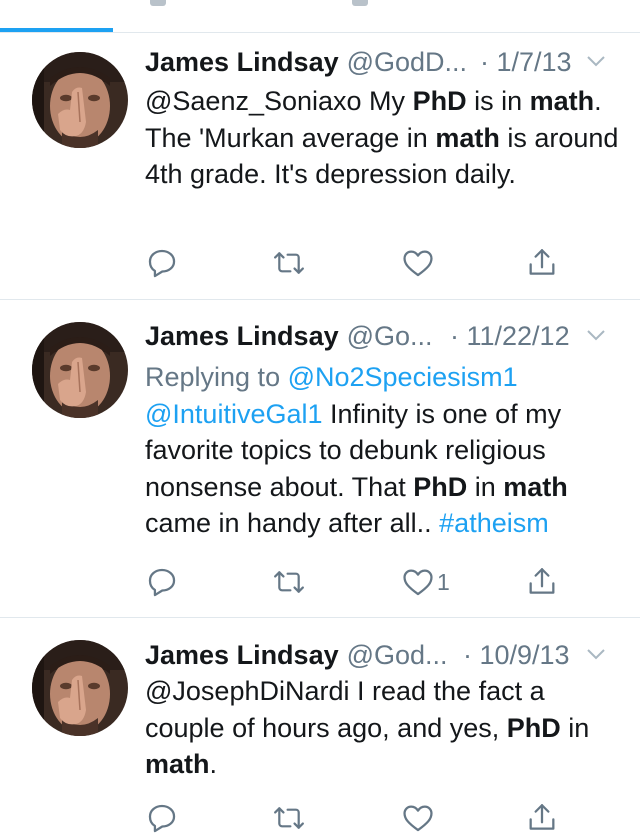  I want to click on active-tab-indicator, so click(56, 30).